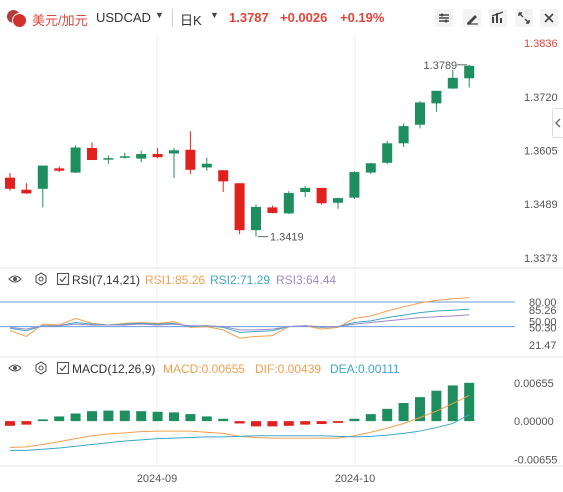 The width and height of the screenshot is (563, 492). What do you see at coordinates (498, 18) in the screenshot?
I see `chart-type-icon` at bounding box center [498, 18].